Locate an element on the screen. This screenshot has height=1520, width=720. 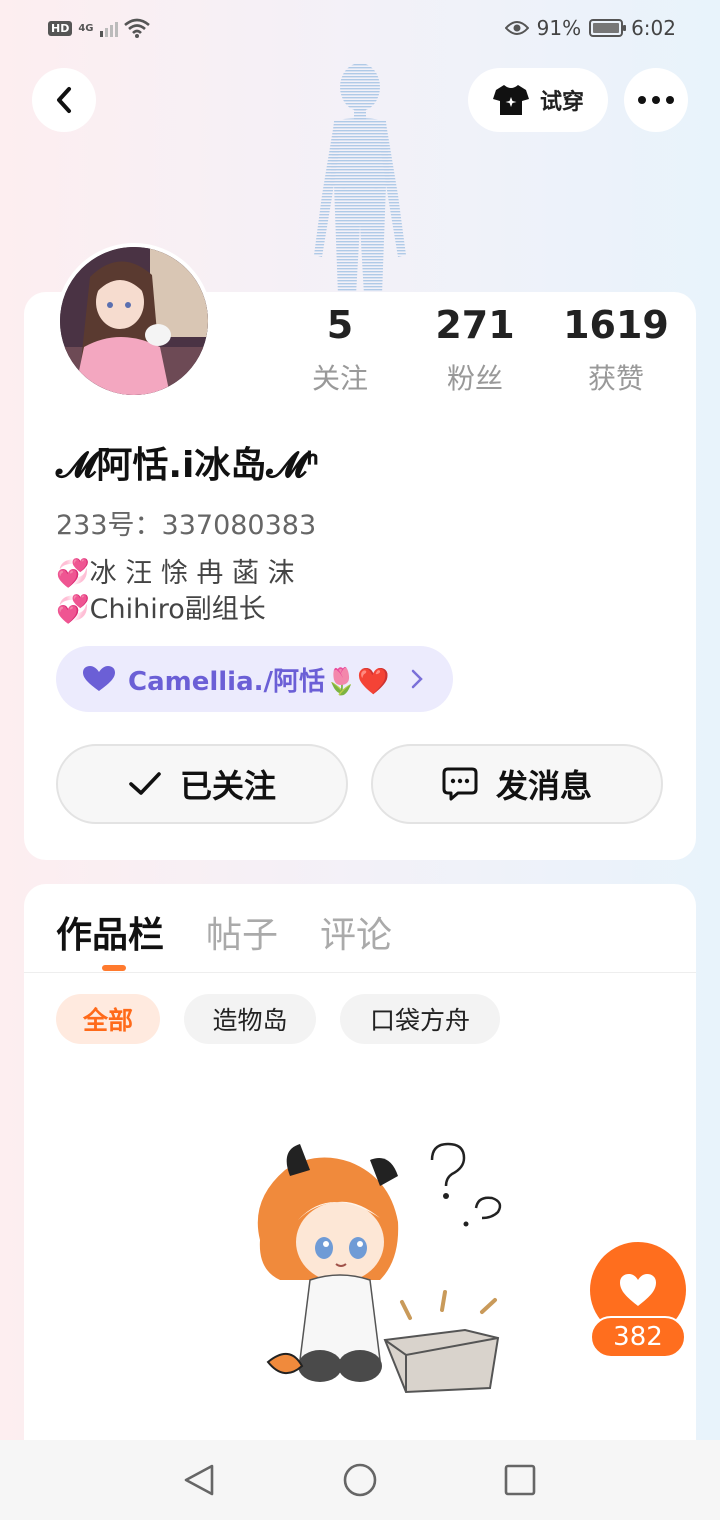
bio-text: Chihiro副组长 is located at coordinates (177, 609).